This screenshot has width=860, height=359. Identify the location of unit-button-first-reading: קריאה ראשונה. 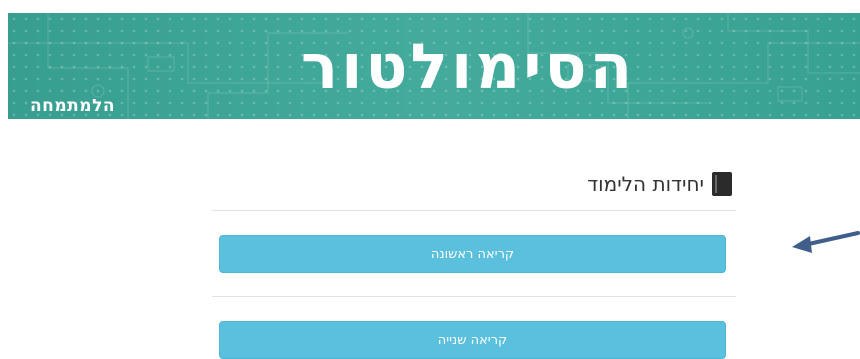
(472, 254).